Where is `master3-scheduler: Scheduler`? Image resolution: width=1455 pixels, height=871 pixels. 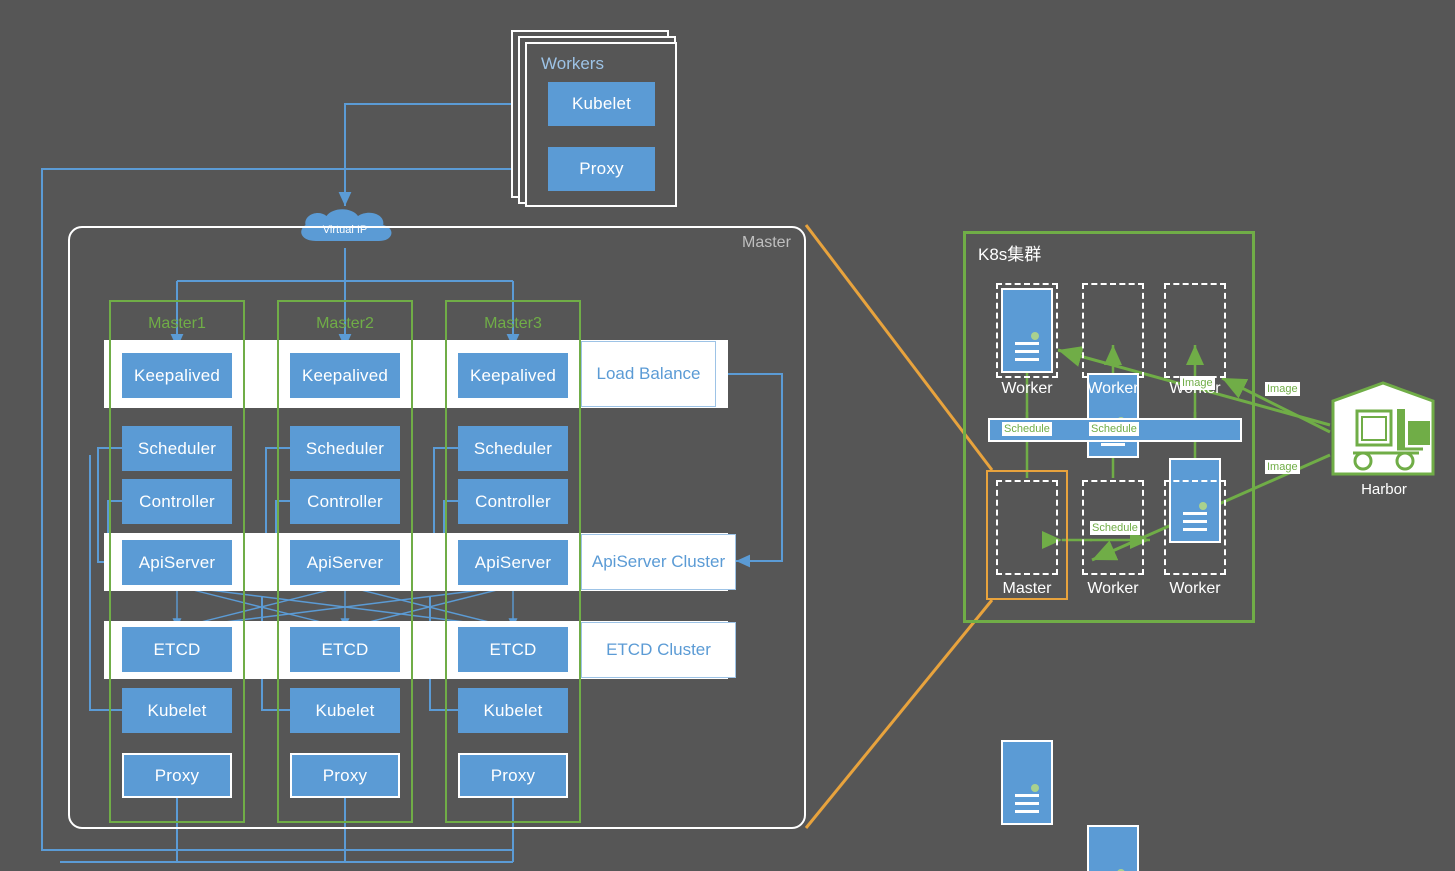 master3-scheduler: Scheduler is located at coordinates (513, 448).